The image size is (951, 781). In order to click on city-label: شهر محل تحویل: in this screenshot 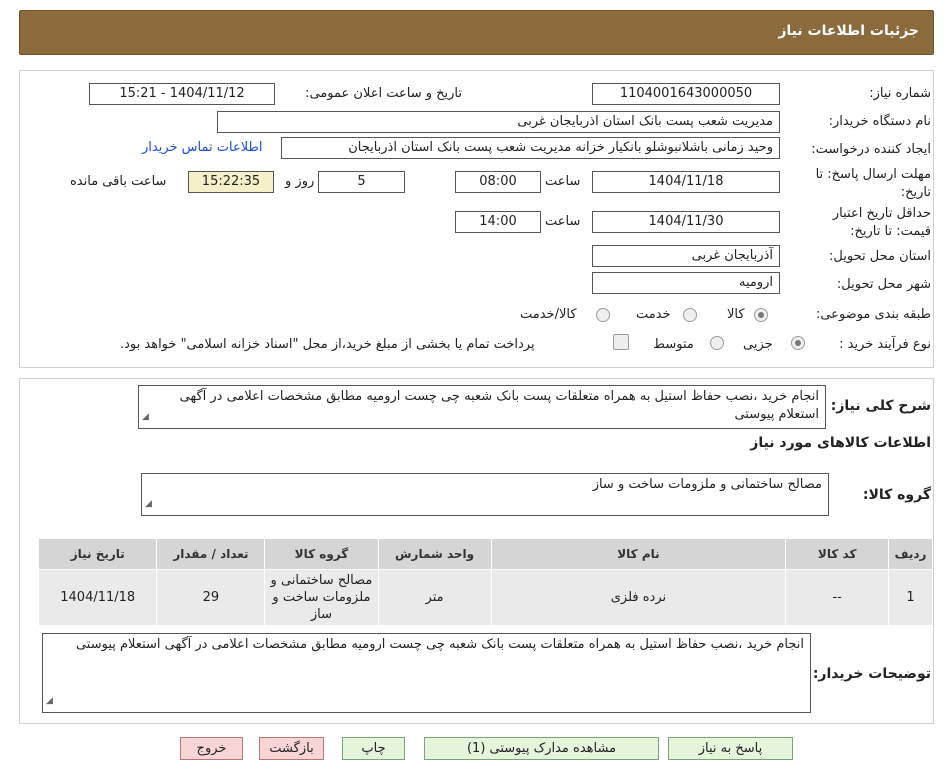, I will do `click(883, 284)`.